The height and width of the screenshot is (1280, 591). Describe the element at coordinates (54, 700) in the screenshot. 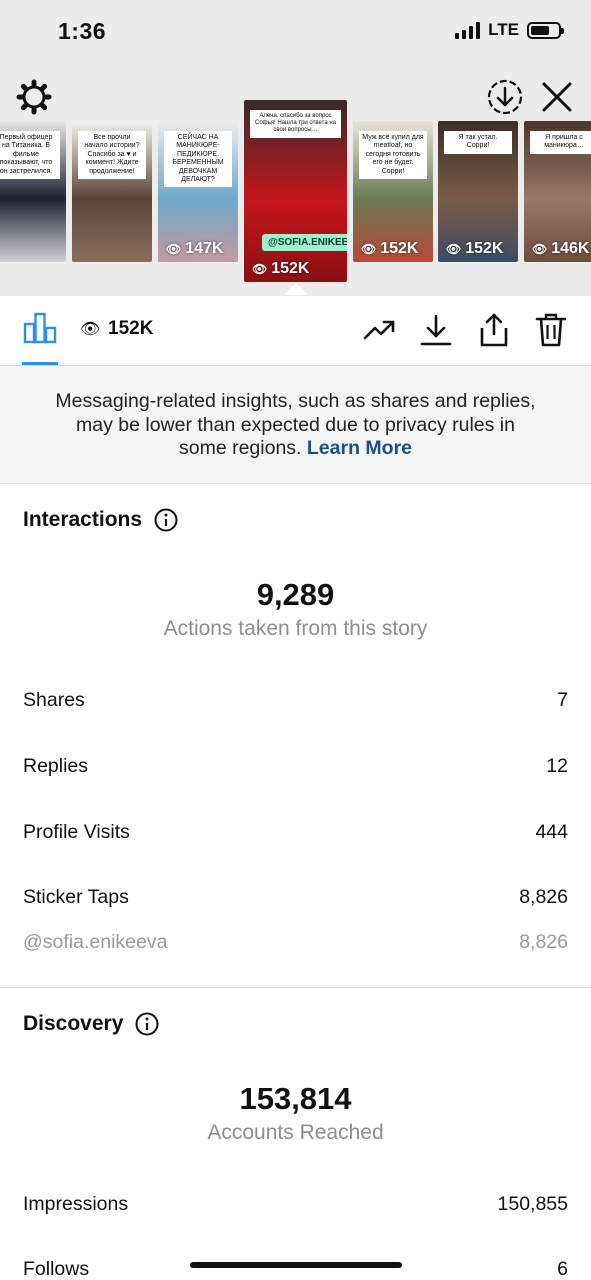

I see `metric-label: Shares` at that location.